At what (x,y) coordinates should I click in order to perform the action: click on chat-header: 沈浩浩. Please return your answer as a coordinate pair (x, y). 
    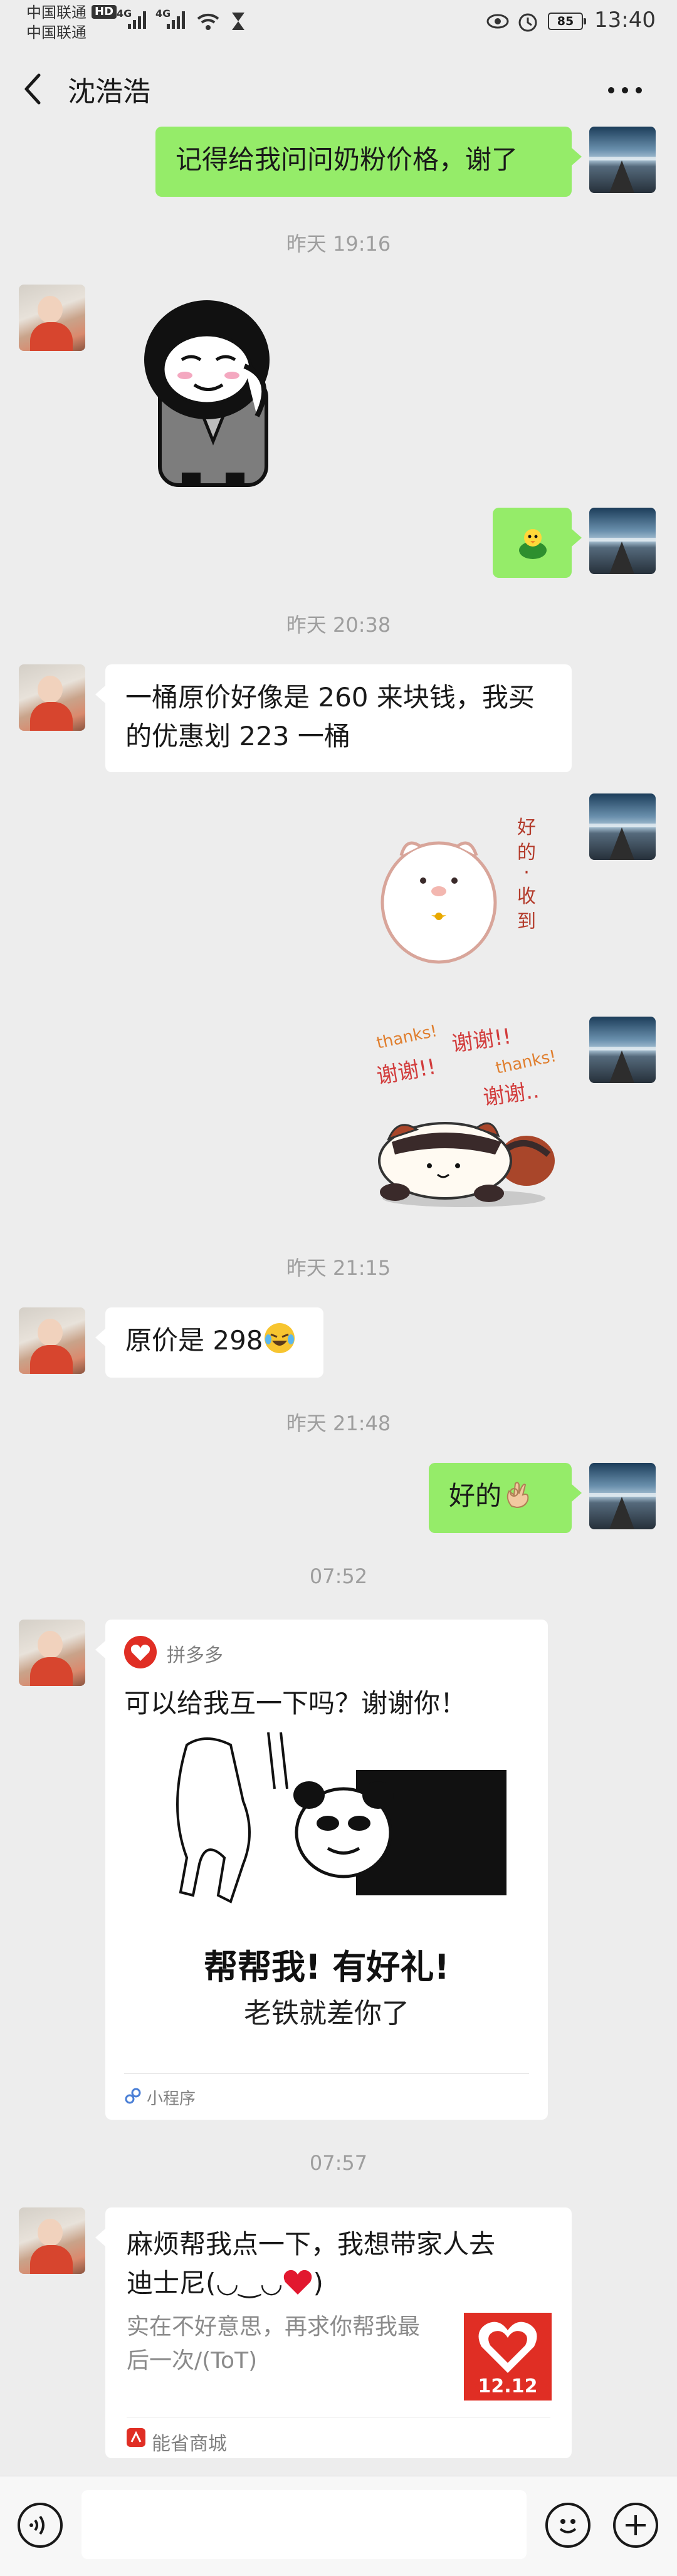
    Looking at the image, I should click on (338, 87).